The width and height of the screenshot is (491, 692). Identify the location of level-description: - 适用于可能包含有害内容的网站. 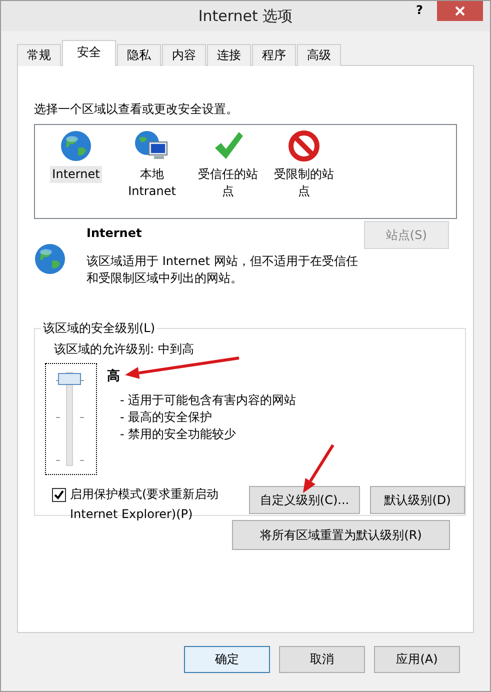
(208, 400).